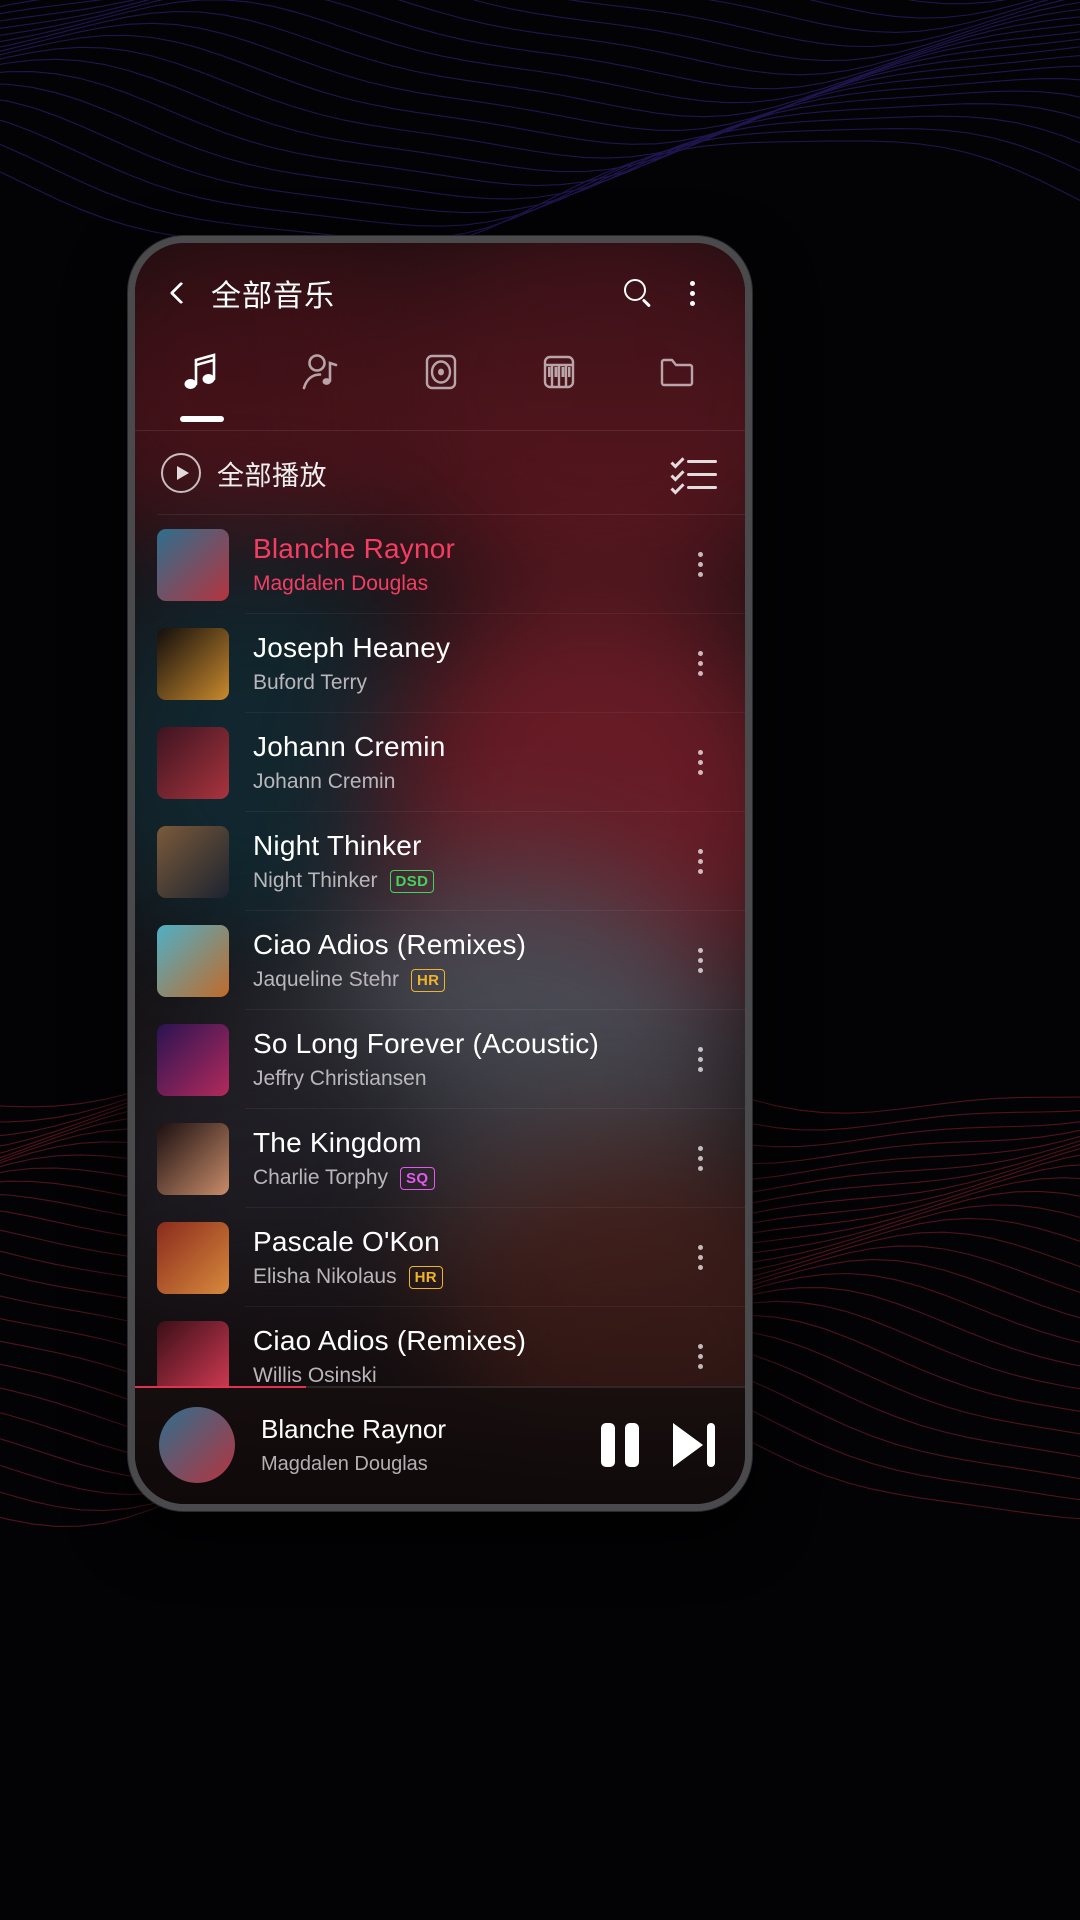  I want to click on mini-player-title: Blanche Raynor, so click(353, 1429).